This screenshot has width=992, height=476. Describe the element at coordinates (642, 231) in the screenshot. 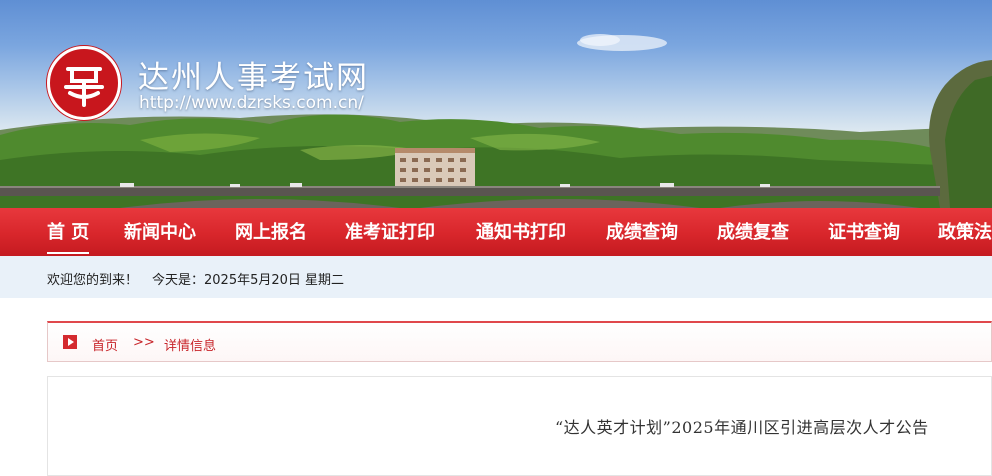

I see `nav-item-score-query: 成绩查询` at that location.